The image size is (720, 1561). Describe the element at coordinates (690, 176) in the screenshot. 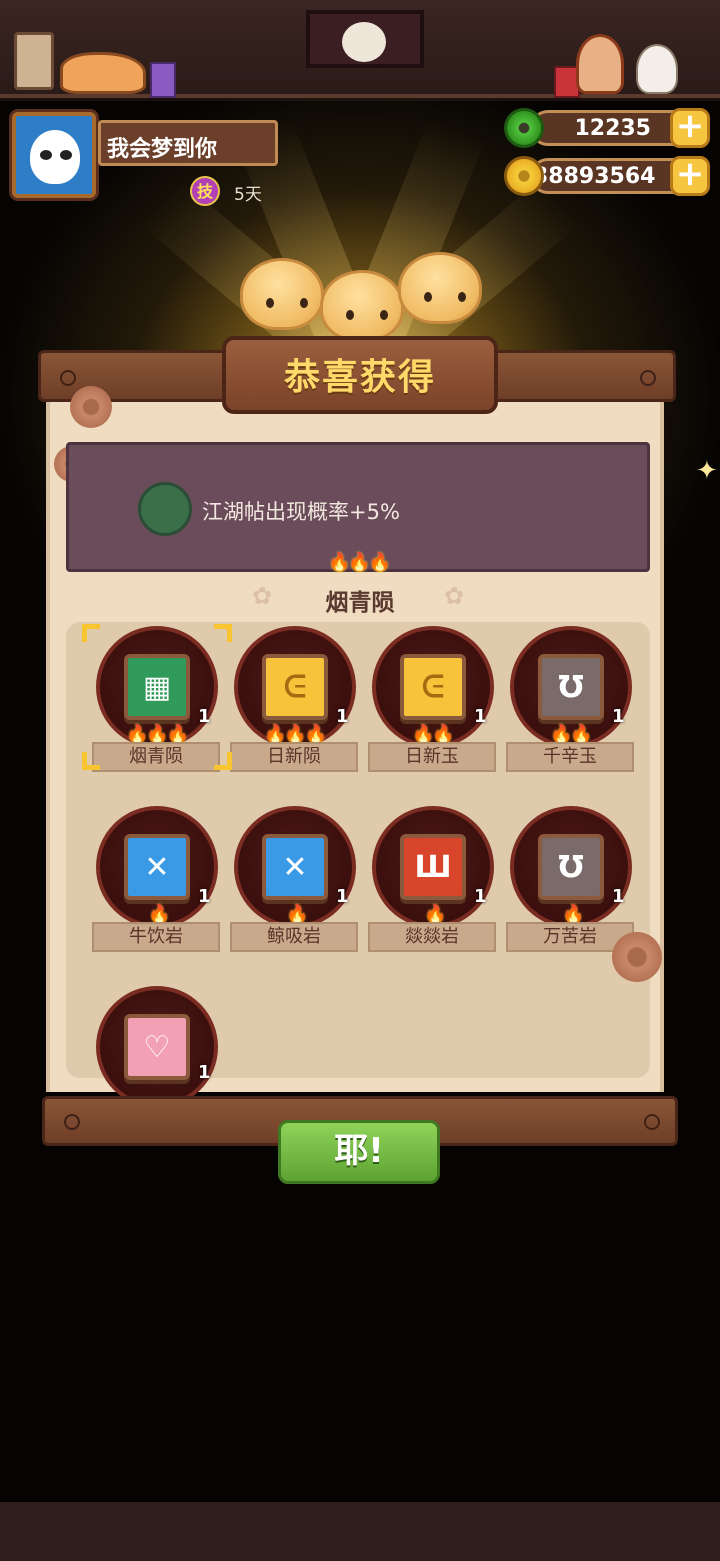

I see `add-coin-button: +` at that location.